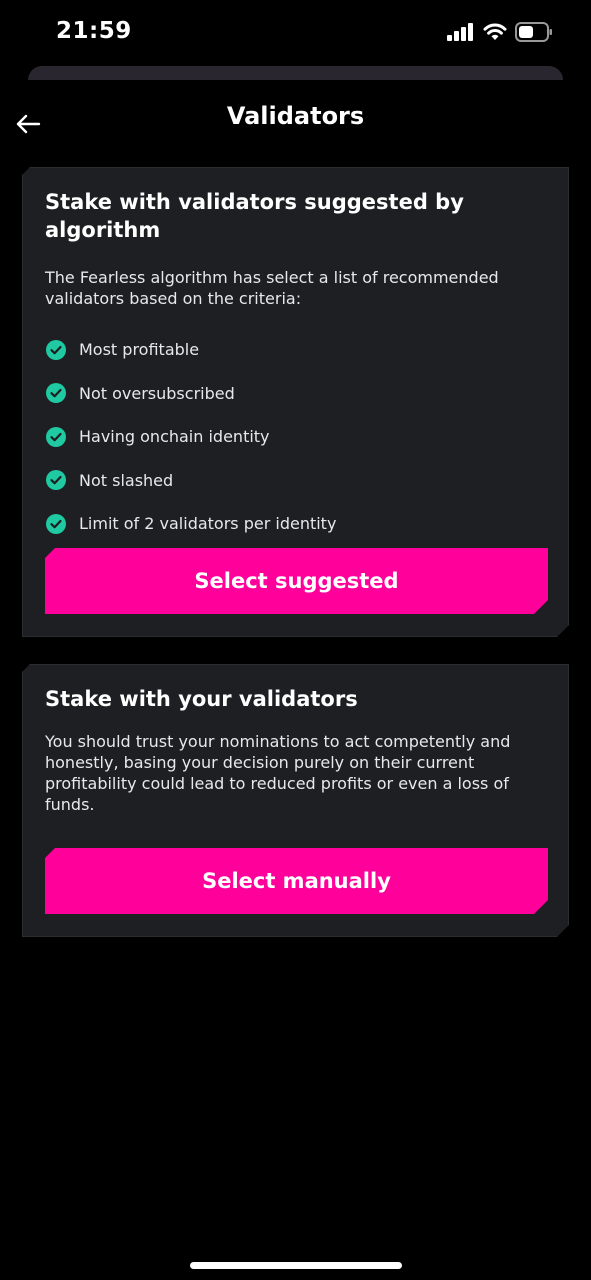 This screenshot has height=1280, width=591. I want to click on status-icons, so click(500, 32).